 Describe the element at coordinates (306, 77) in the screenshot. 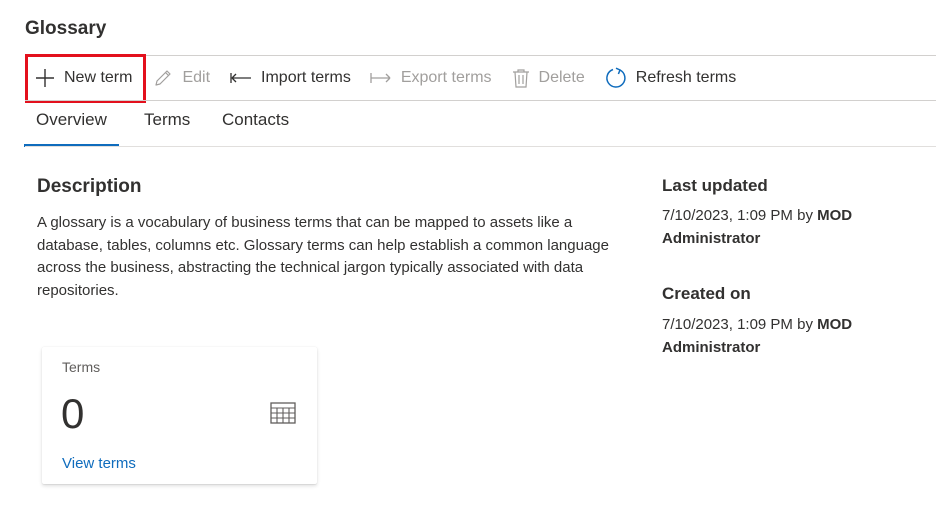

I see `import-terms-label: Import terms` at that location.